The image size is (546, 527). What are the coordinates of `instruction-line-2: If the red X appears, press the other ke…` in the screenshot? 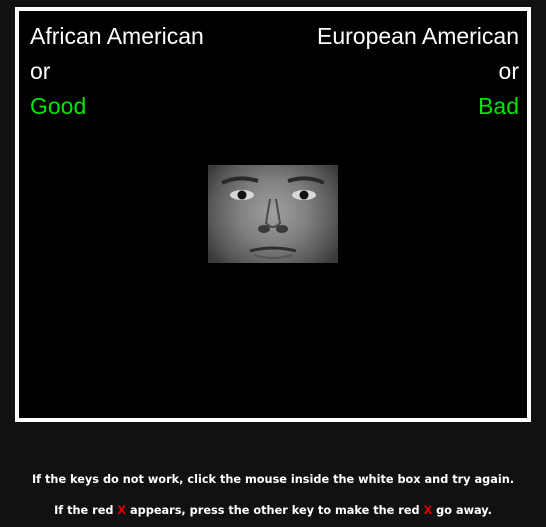 It's located at (273, 510).